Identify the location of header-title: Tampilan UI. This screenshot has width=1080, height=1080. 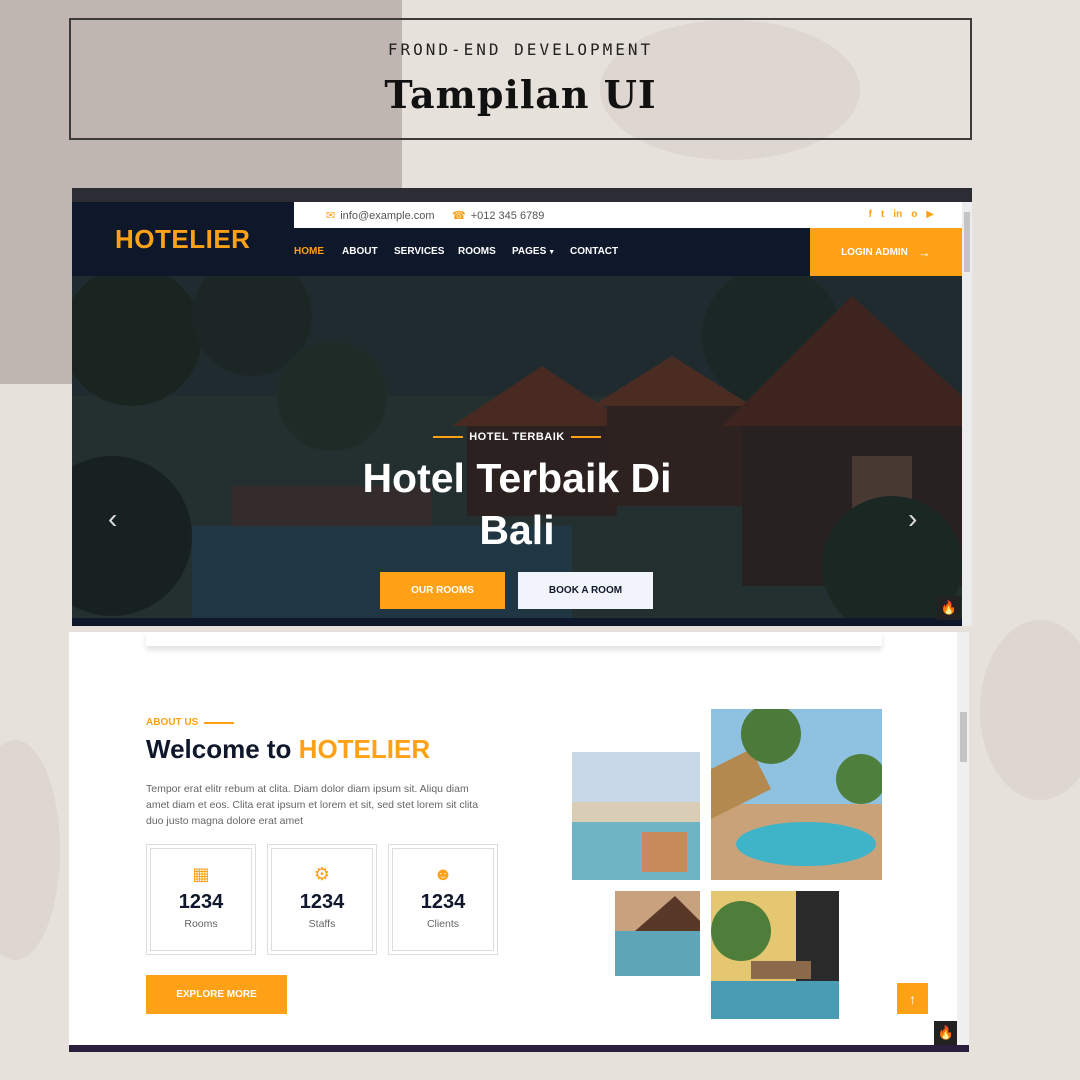
(520, 94).